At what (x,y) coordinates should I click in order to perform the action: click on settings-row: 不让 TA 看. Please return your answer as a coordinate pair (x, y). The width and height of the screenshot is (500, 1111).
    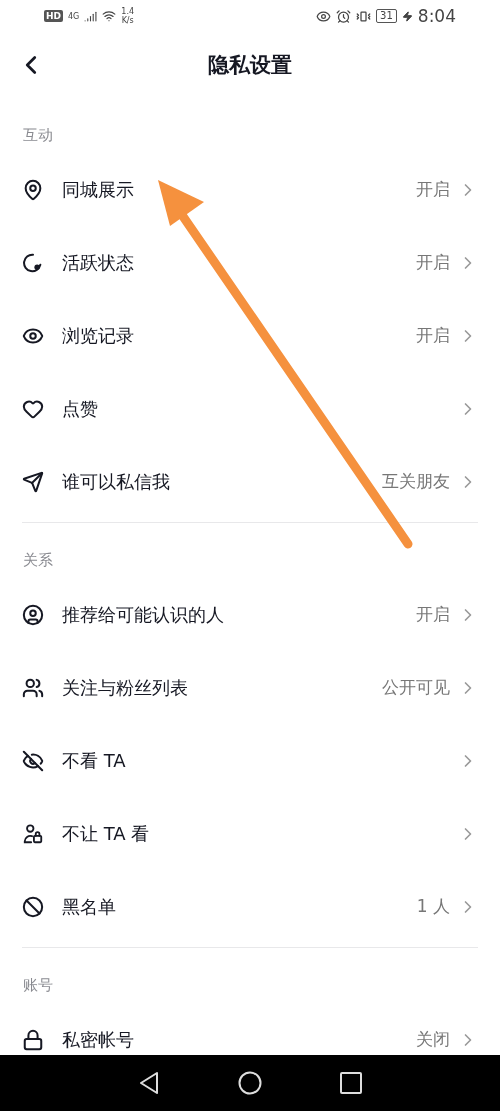
    Looking at the image, I should click on (250, 833).